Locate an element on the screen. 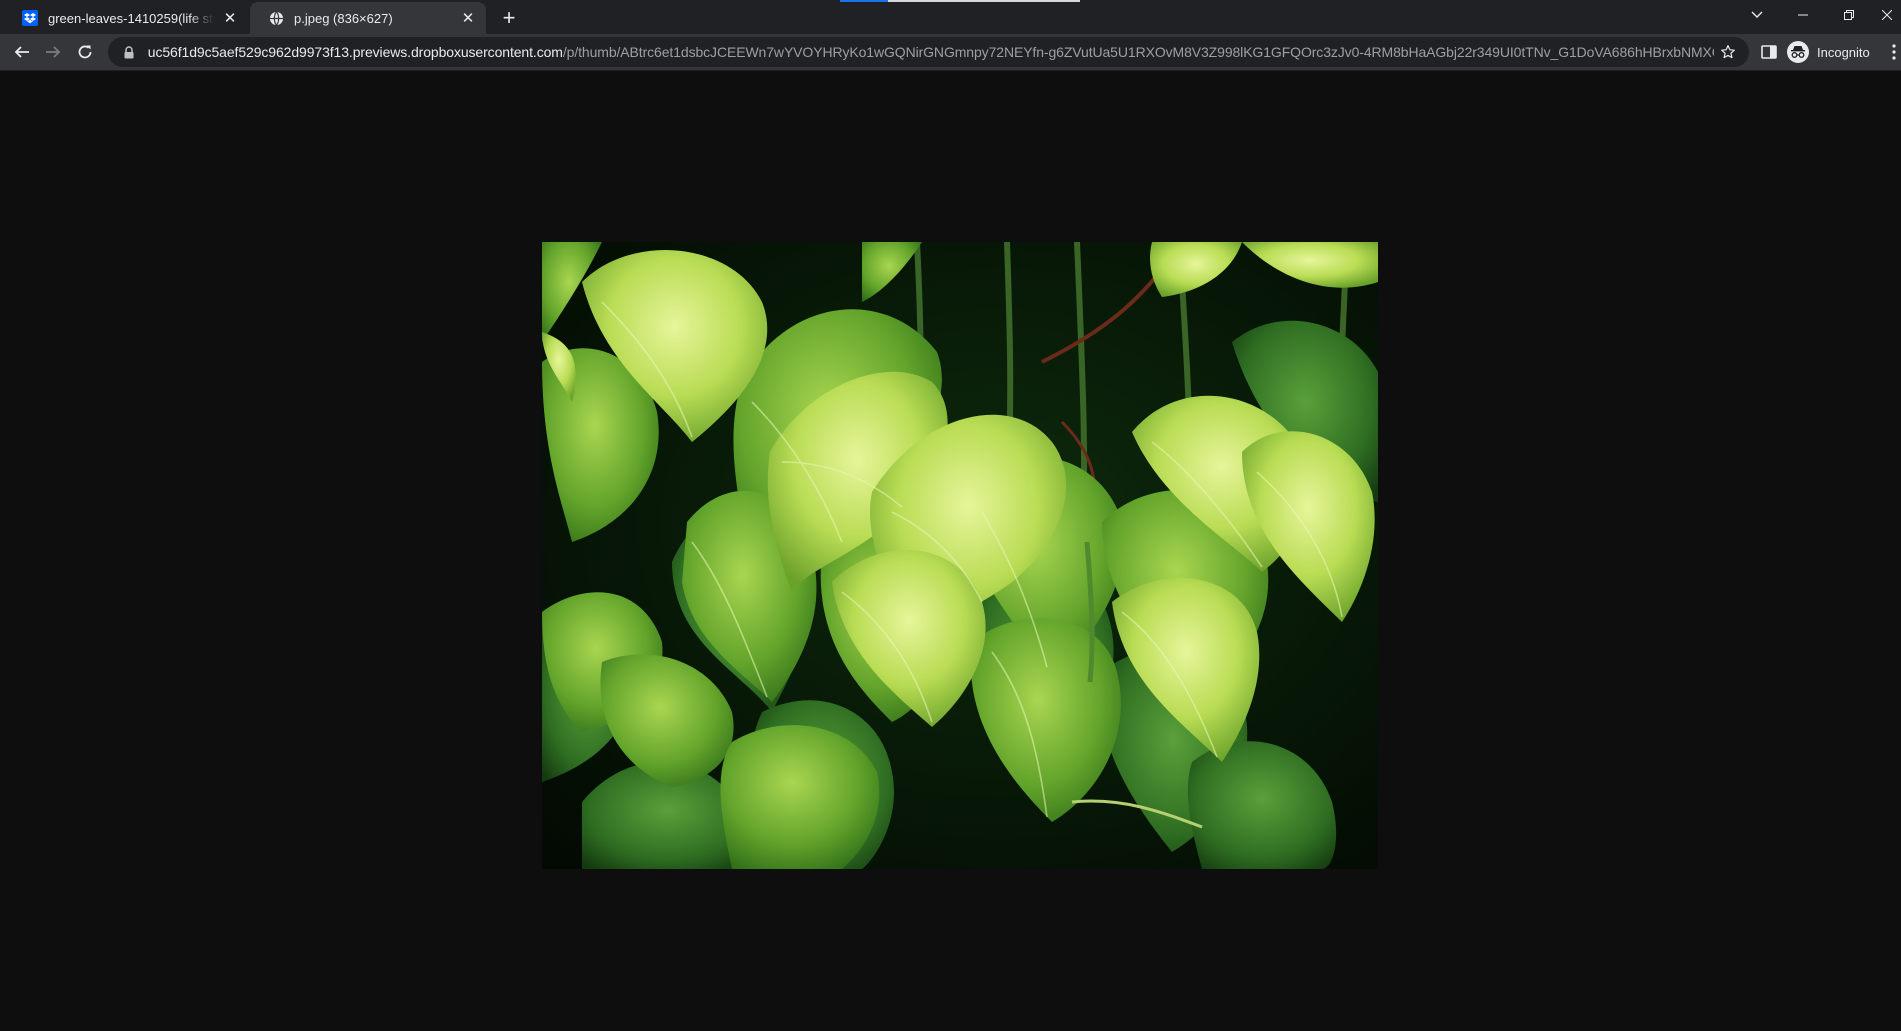 The width and height of the screenshot is (1901, 1031). close-icon is located at coordinates (1886, 15).